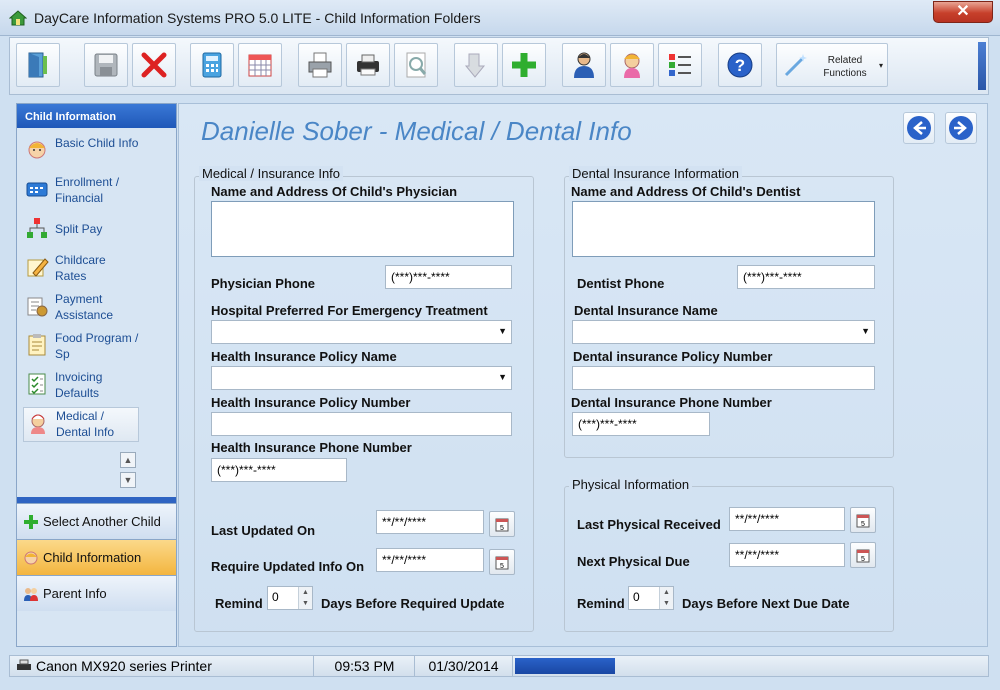 Image resolution: width=1000 pixels, height=690 pixels. What do you see at coordinates (633, 561) in the screenshot?
I see `next-physical-label: Next Physical Due` at bounding box center [633, 561].